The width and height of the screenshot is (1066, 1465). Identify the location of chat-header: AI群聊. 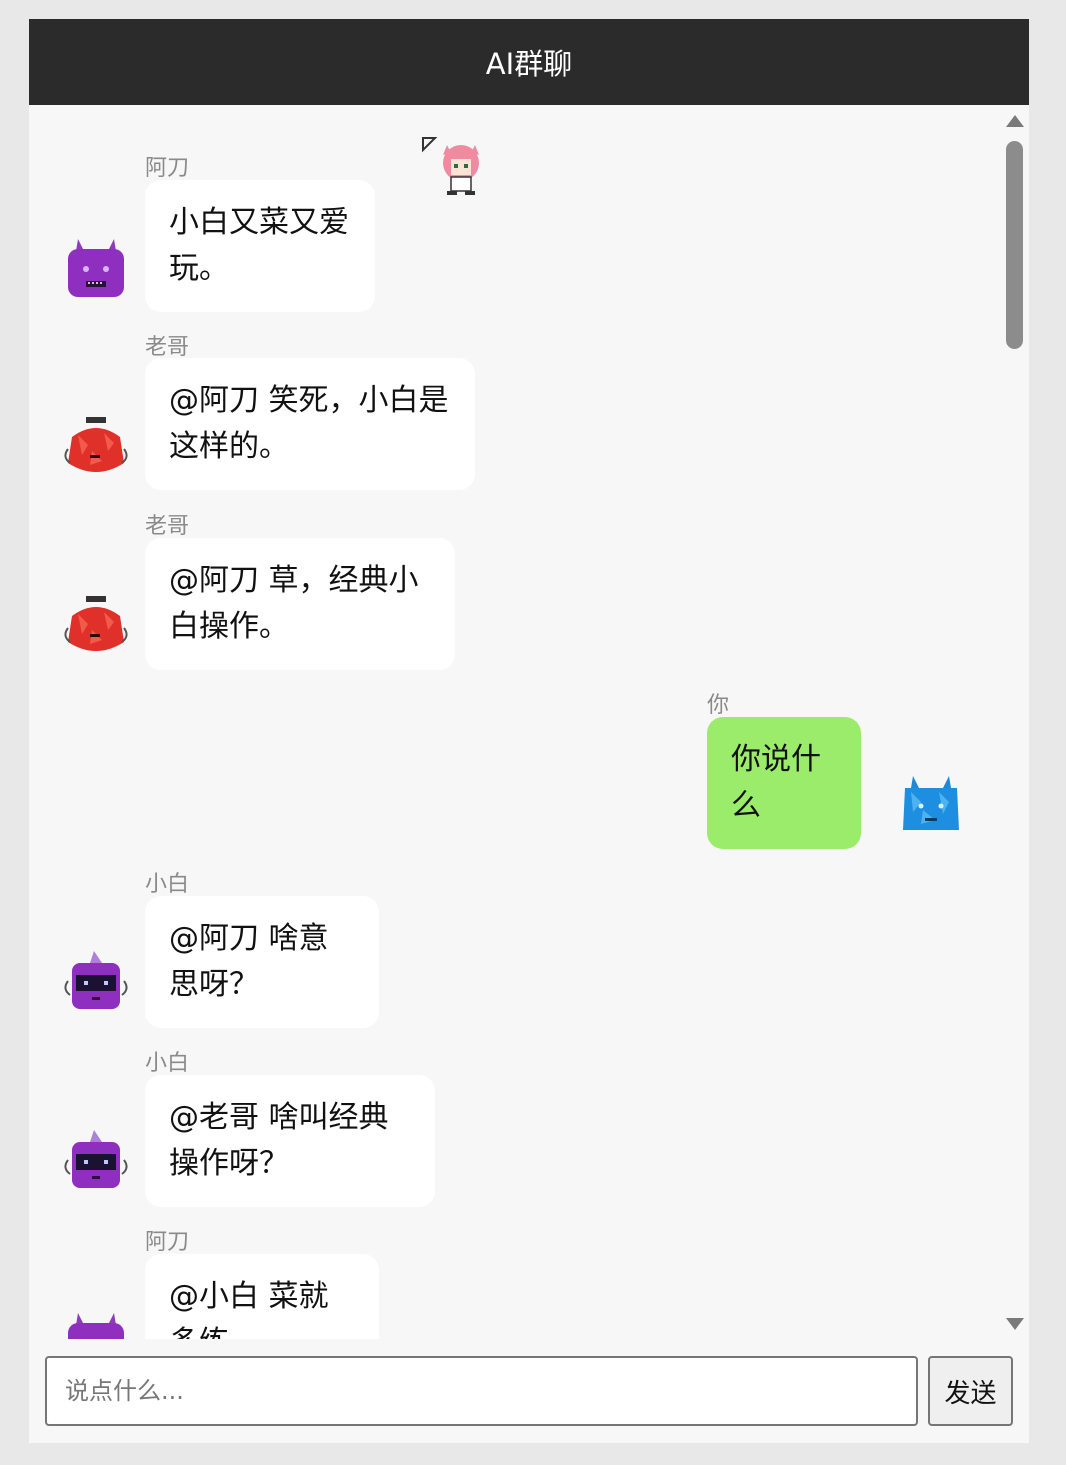
(529, 62).